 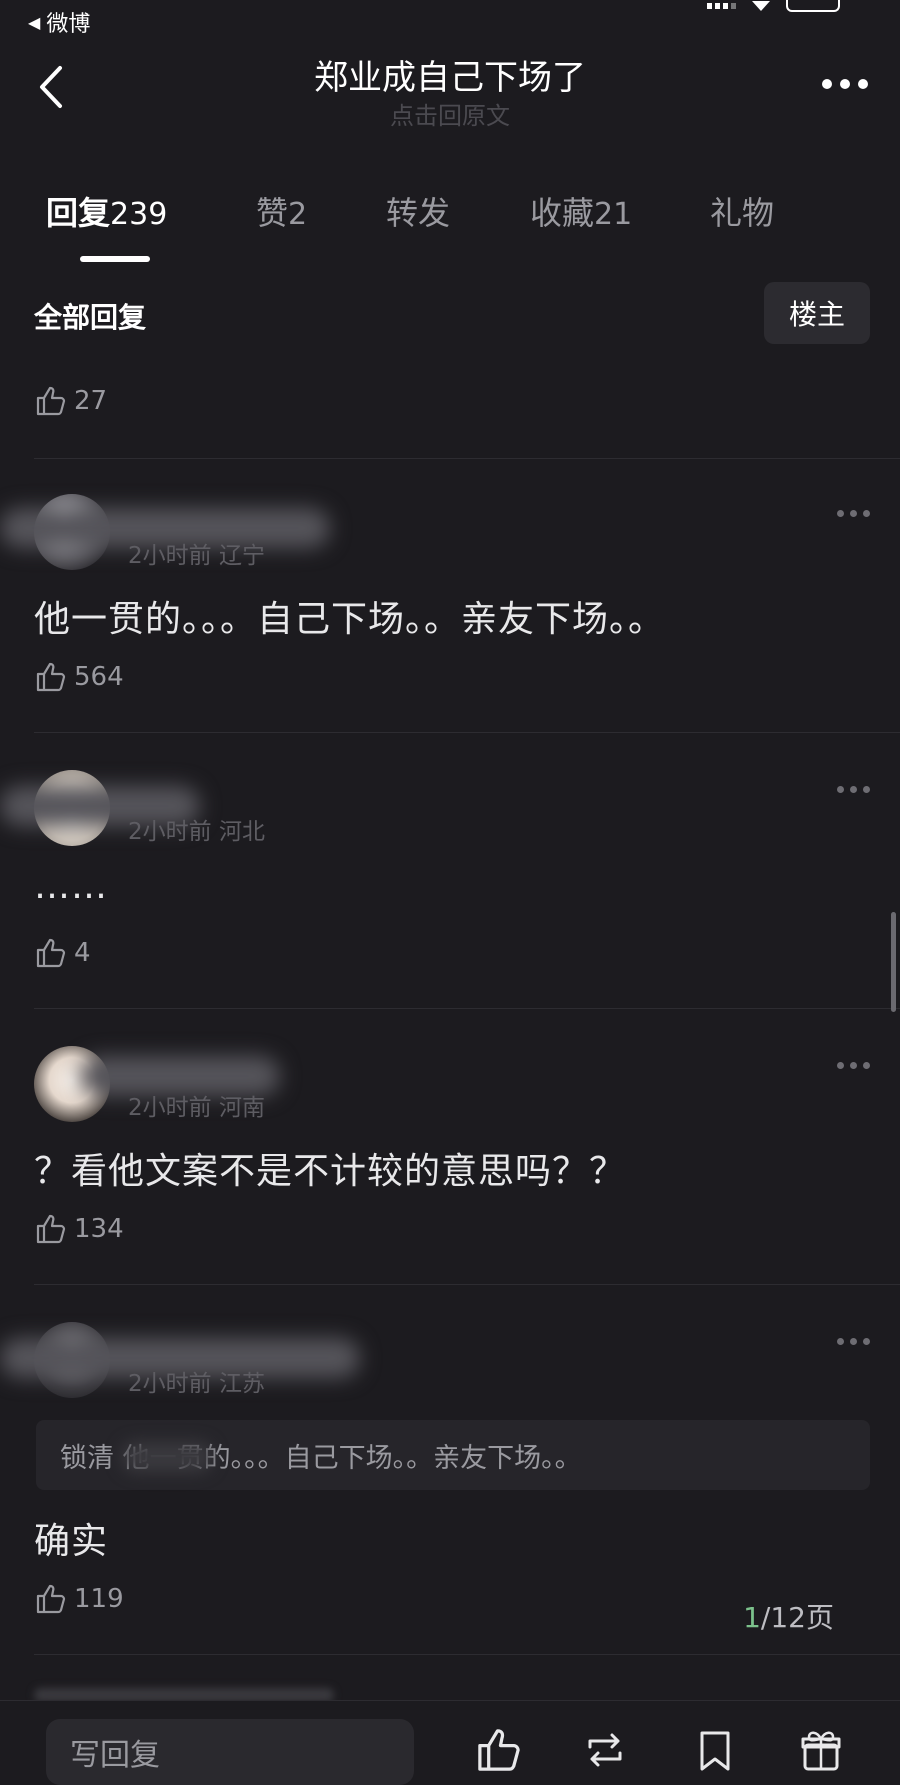 What do you see at coordinates (71, 1541) in the screenshot?
I see `comment-text: 确实` at bounding box center [71, 1541].